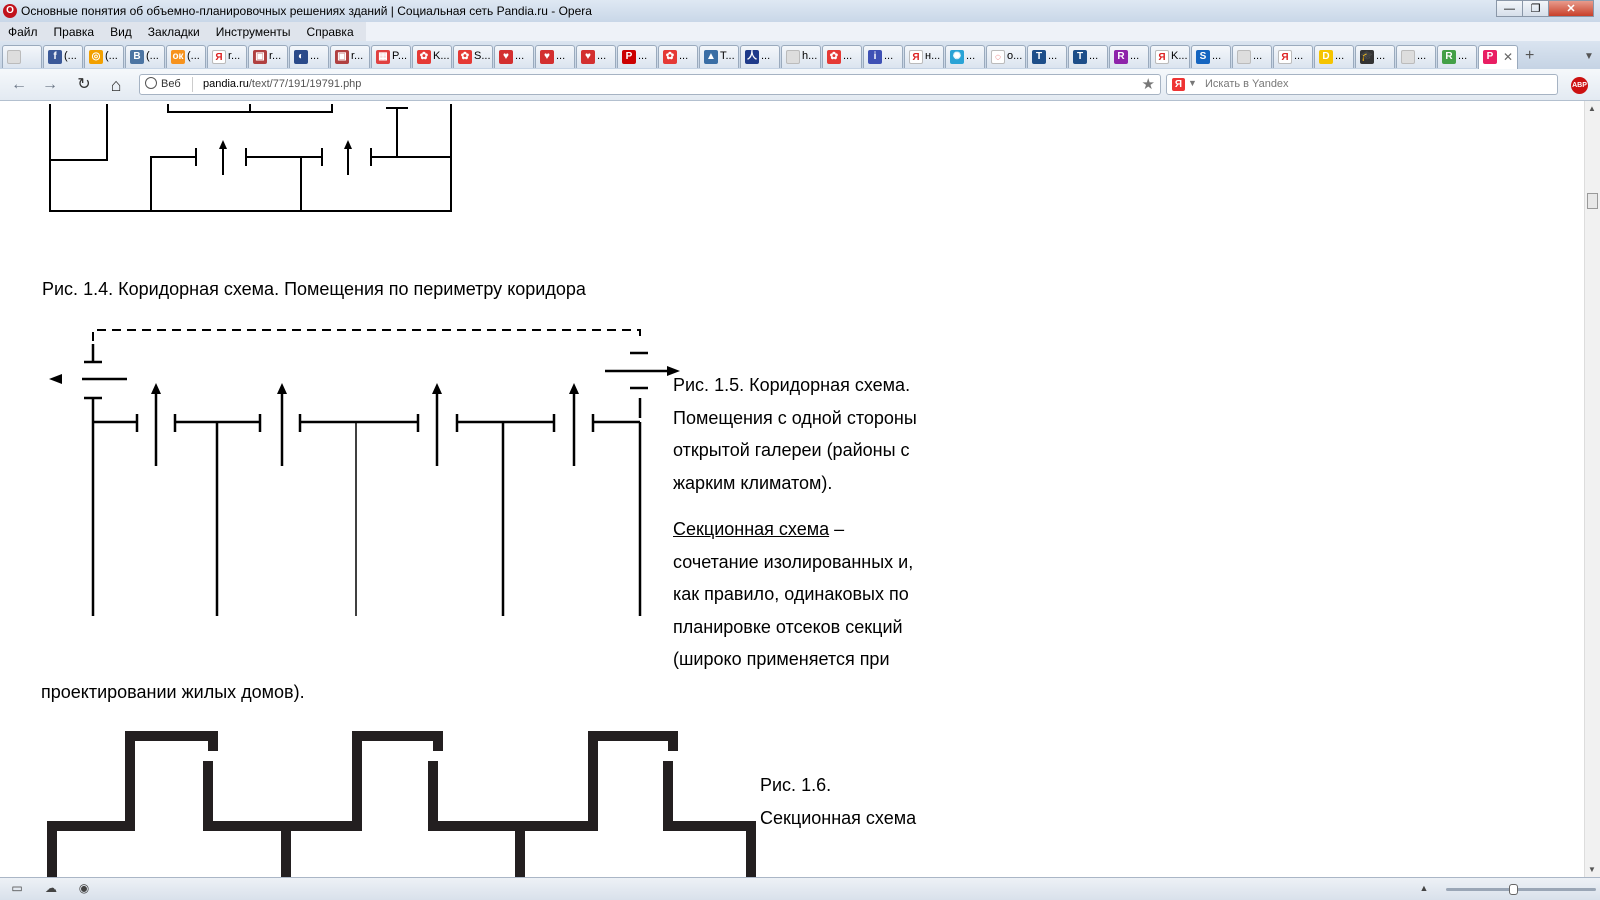 The height and width of the screenshot is (900, 1600). What do you see at coordinates (1508, 57) in the screenshot?
I see `tab-close-icon: ✕` at bounding box center [1508, 57].